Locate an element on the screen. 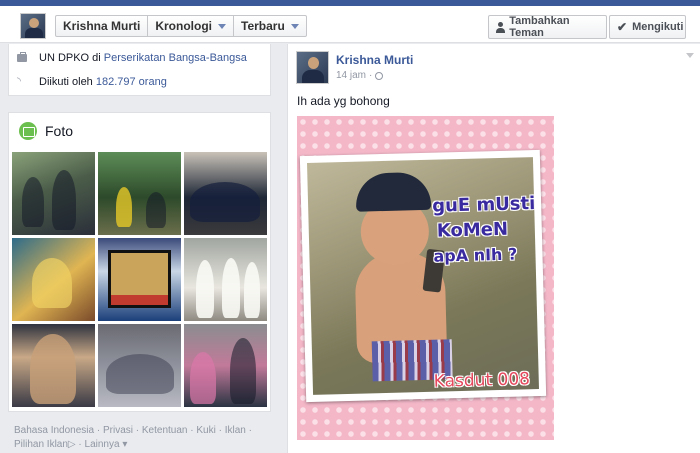 Image resolution: width=700 pixels, height=453 pixels. footer-link-privacy: Privasi is located at coordinates (118, 430).